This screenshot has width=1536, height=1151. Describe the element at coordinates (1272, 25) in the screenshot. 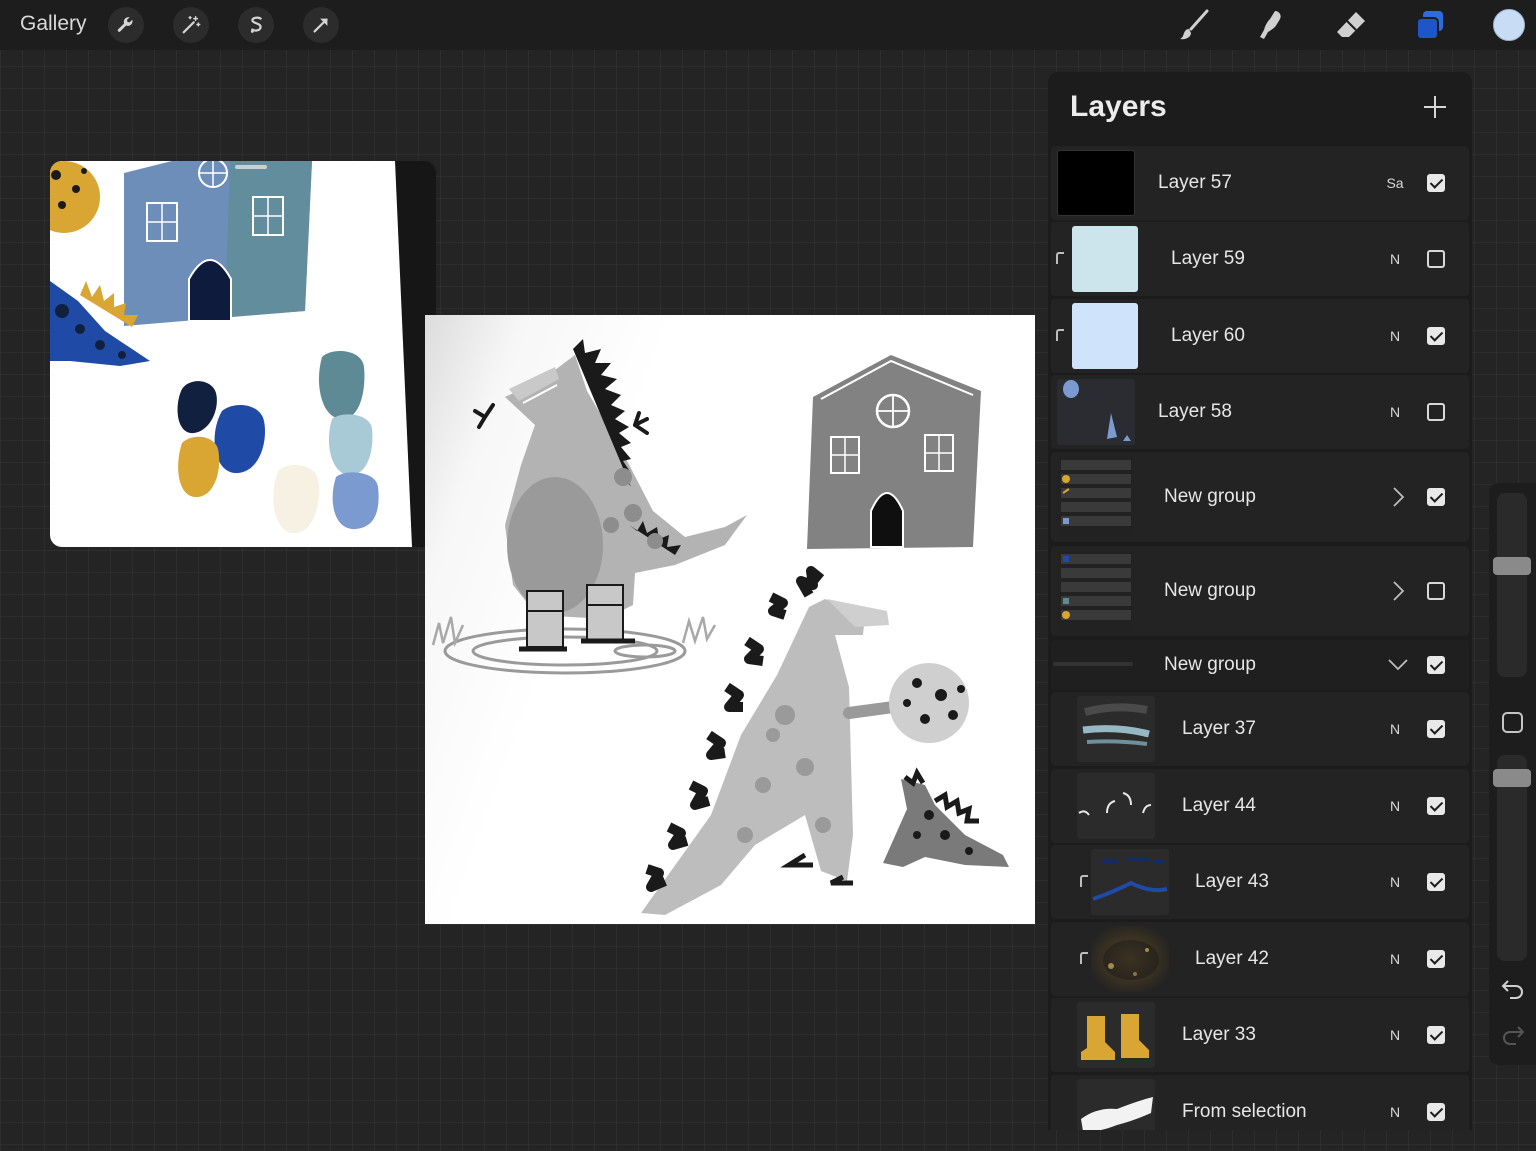

I see `smudge-icon` at that location.